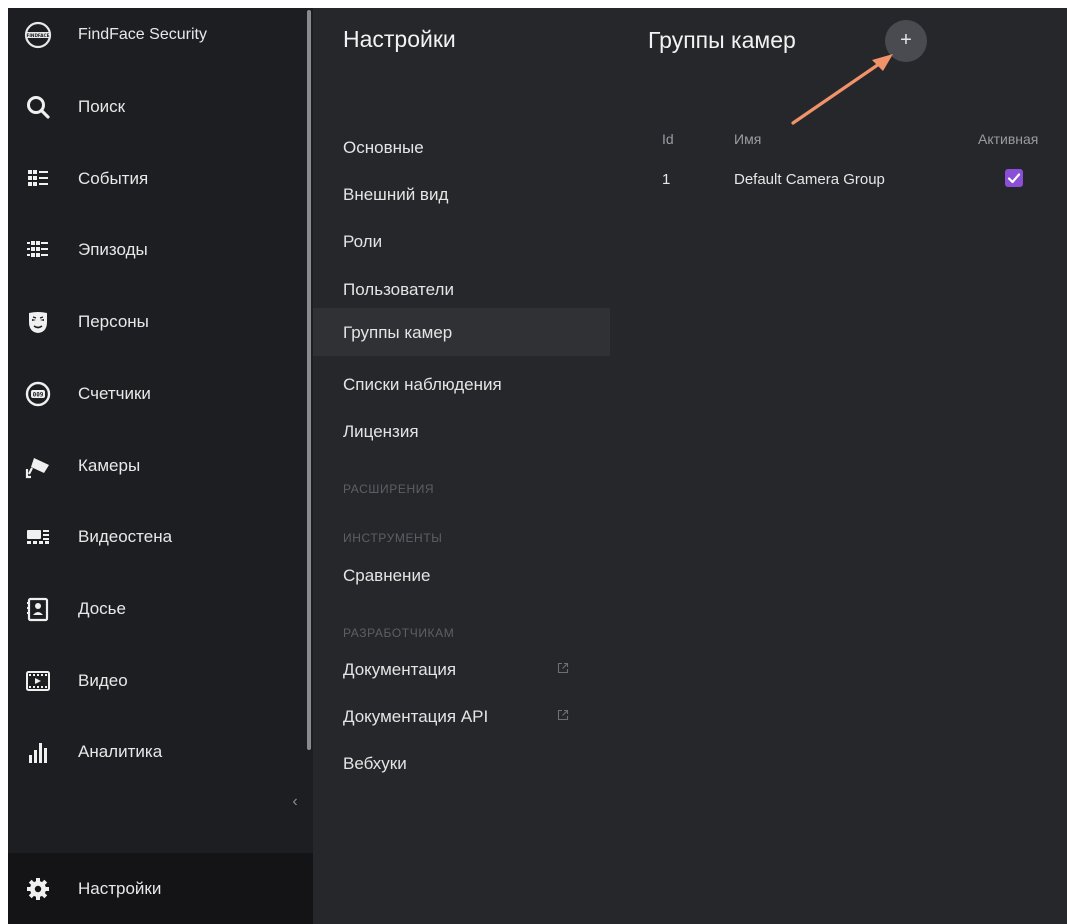 The height and width of the screenshot is (924, 1067). What do you see at coordinates (906, 41) in the screenshot?
I see `add-camera-group-button: +` at bounding box center [906, 41].